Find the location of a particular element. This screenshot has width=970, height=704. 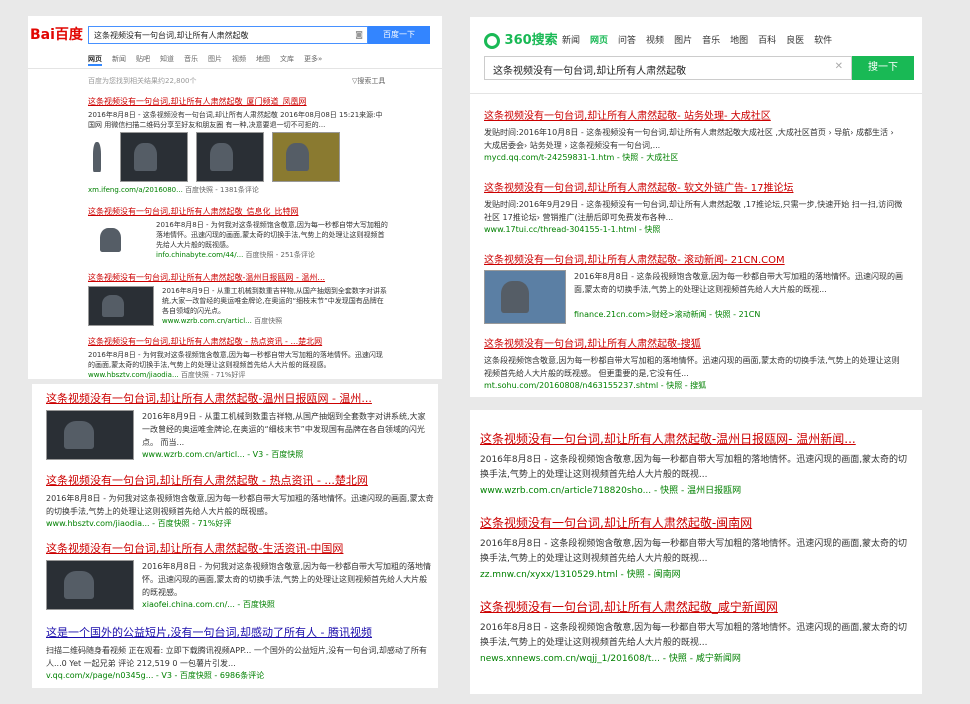

result-meta: 百度快照 - 71%好评 is located at coordinates (213, 375).